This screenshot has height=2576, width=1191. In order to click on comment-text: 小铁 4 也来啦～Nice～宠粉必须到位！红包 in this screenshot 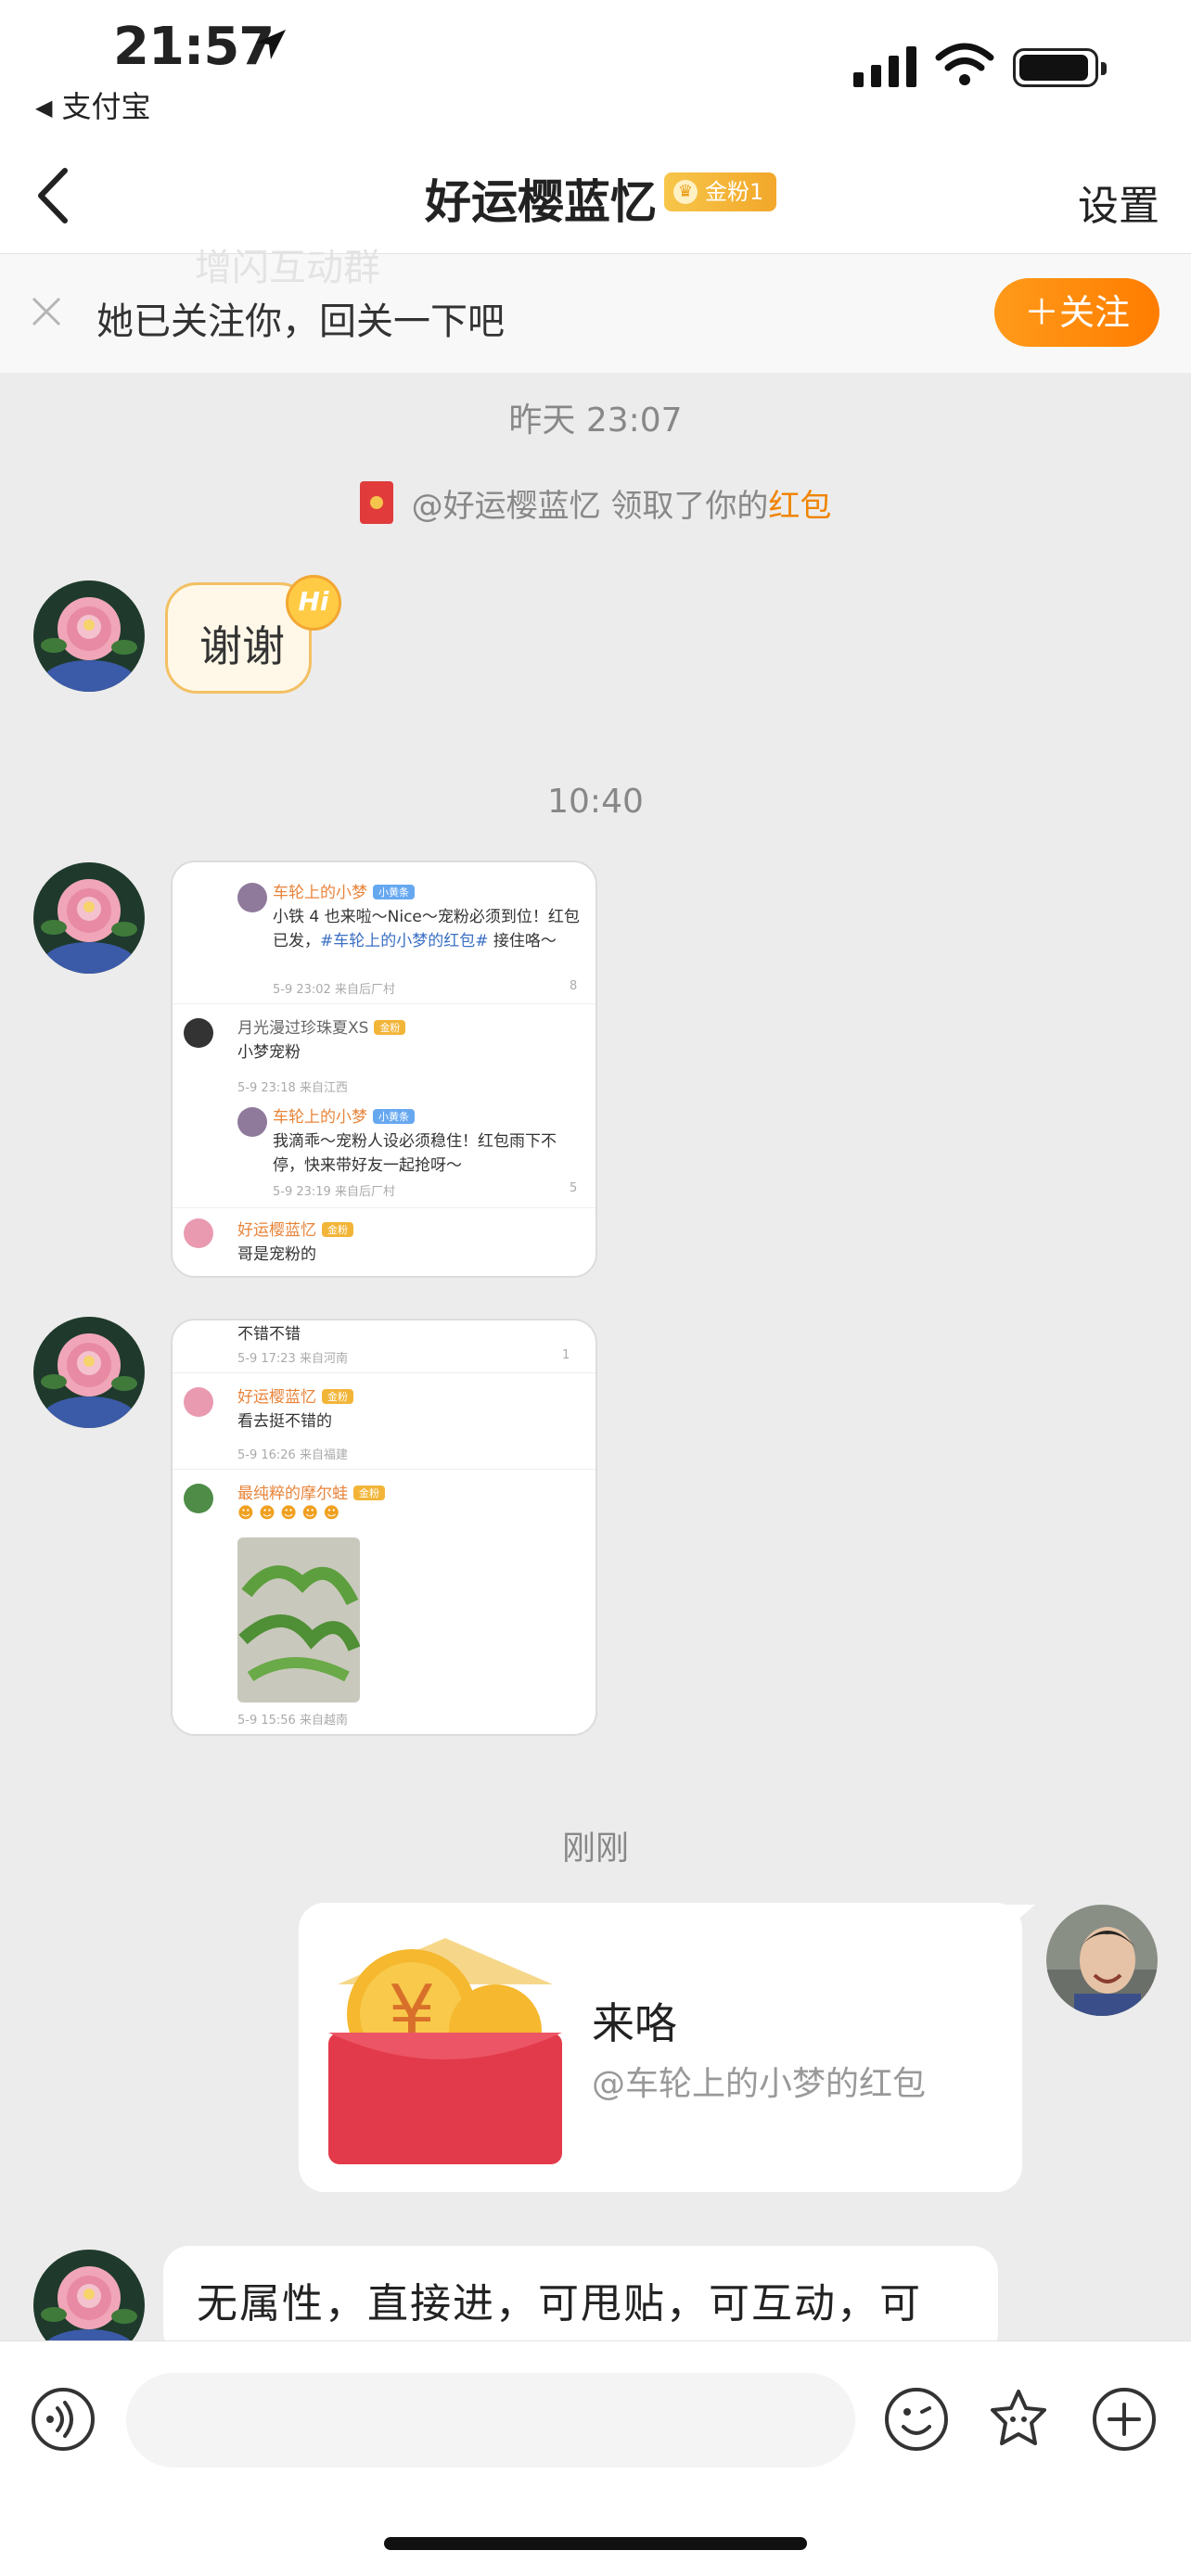, I will do `click(426, 917)`.